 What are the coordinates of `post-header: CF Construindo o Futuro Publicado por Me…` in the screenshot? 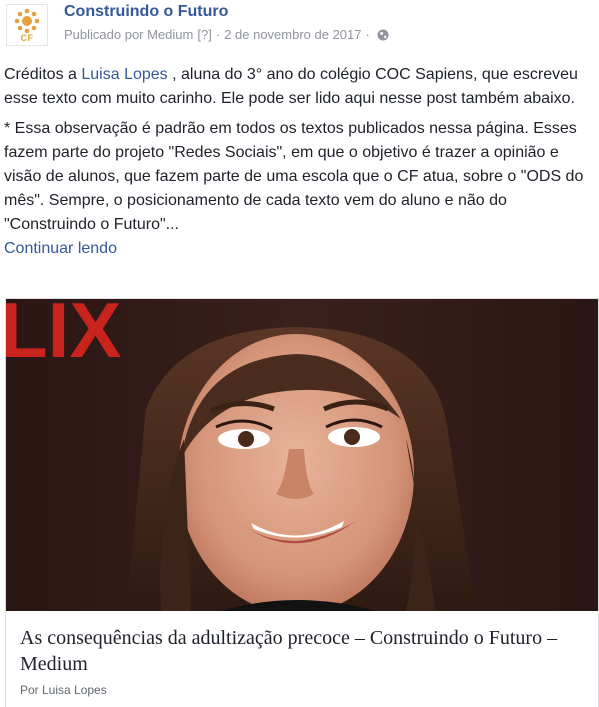 It's located at (299, 28).